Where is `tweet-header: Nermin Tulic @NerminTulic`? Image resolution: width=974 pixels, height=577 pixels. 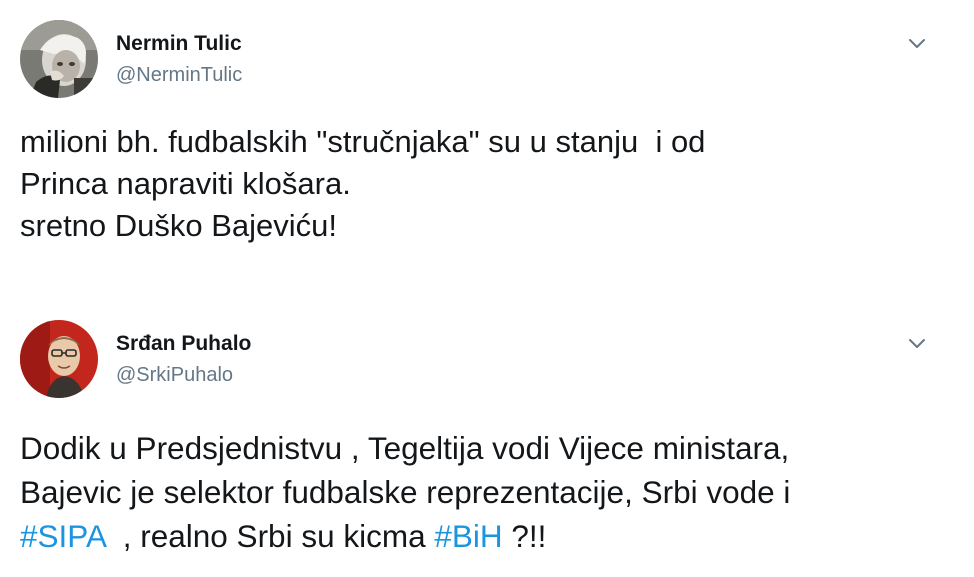
tweet-header: Nermin Tulic @NerminTulic is located at coordinates (487, 60).